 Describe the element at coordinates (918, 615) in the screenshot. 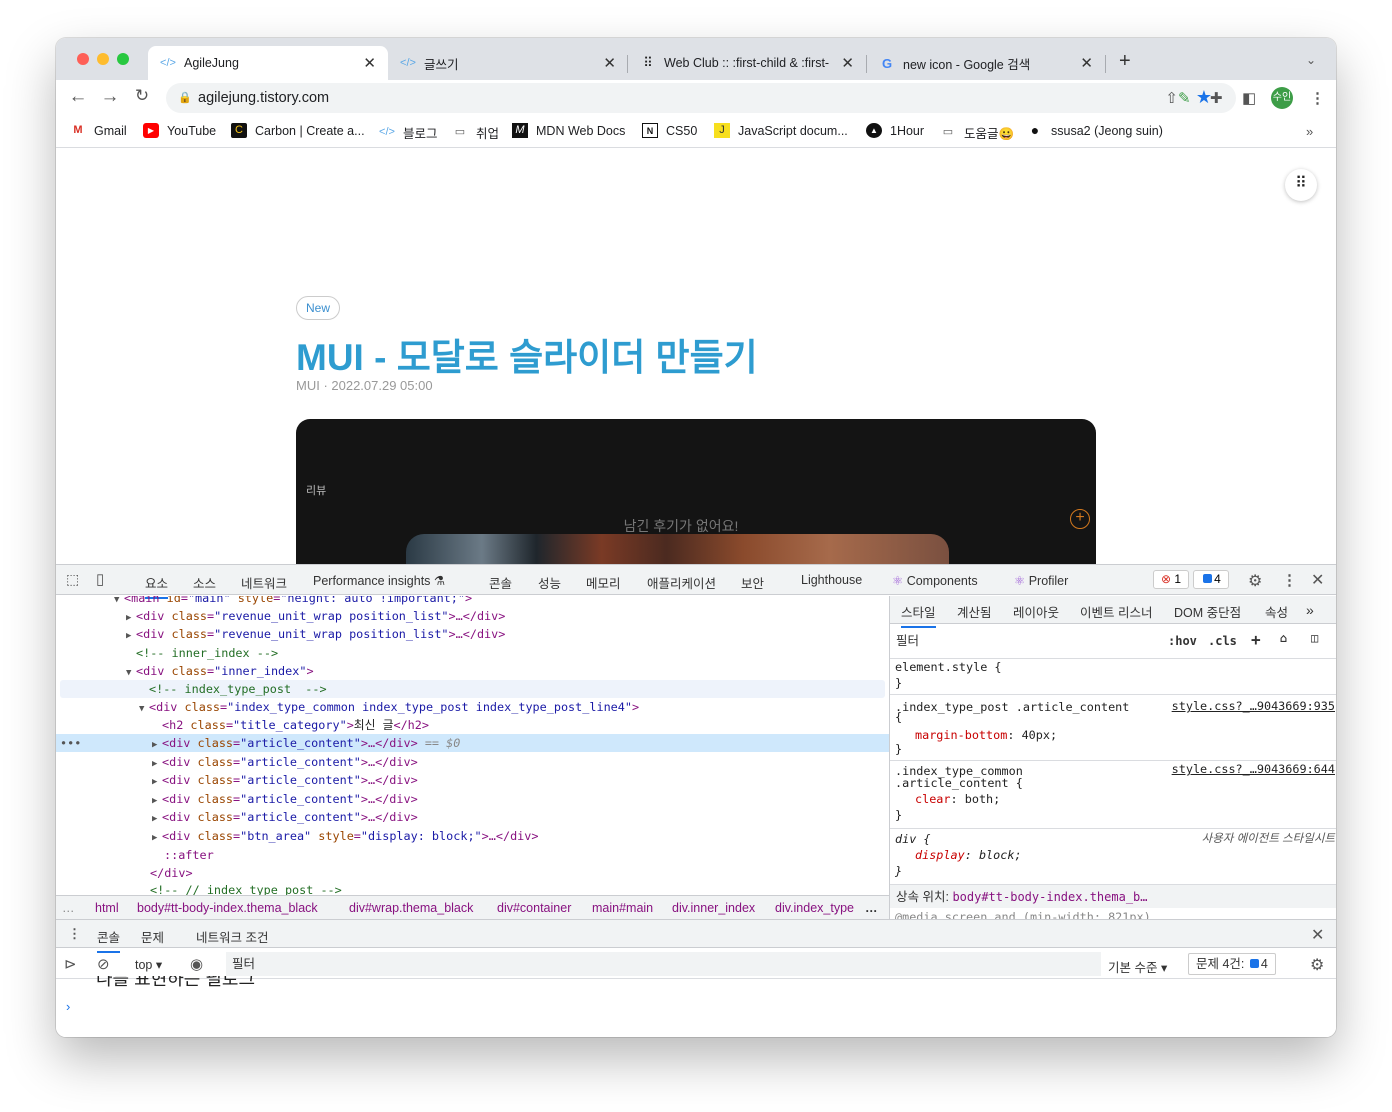

I see `tab-styles: 스타일` at that location.